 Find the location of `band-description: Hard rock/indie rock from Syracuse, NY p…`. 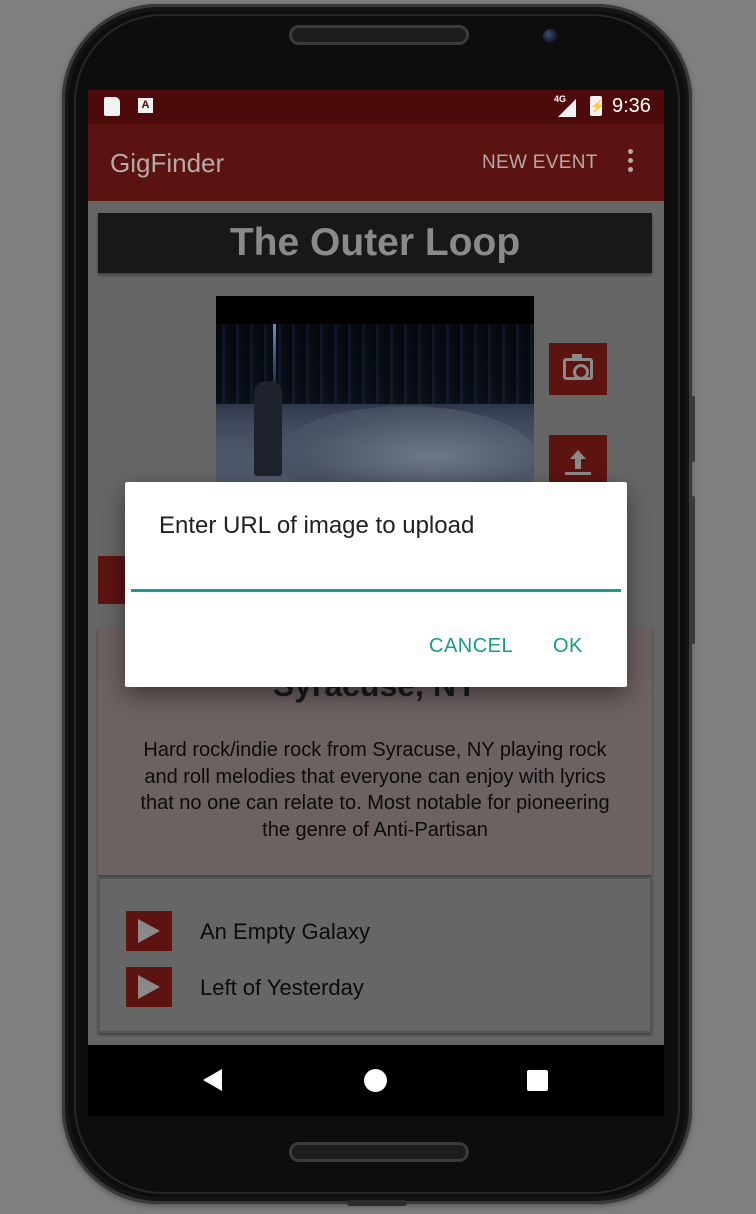

band-description: Hard rock/indie rock from Syracuse, NY p… is located at coordinates (375, 790).